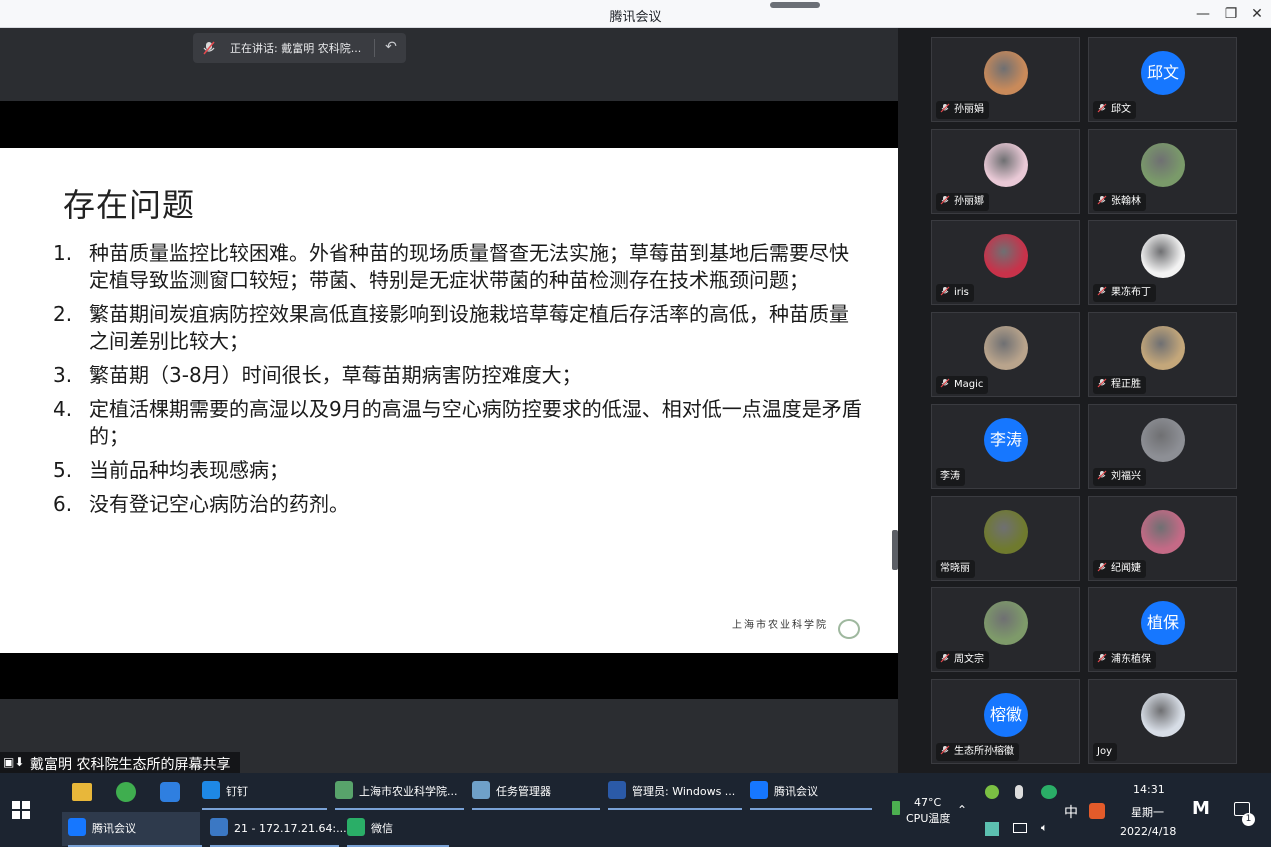  I want to click on participant-name-text: 周文宗, so click(969, 660).